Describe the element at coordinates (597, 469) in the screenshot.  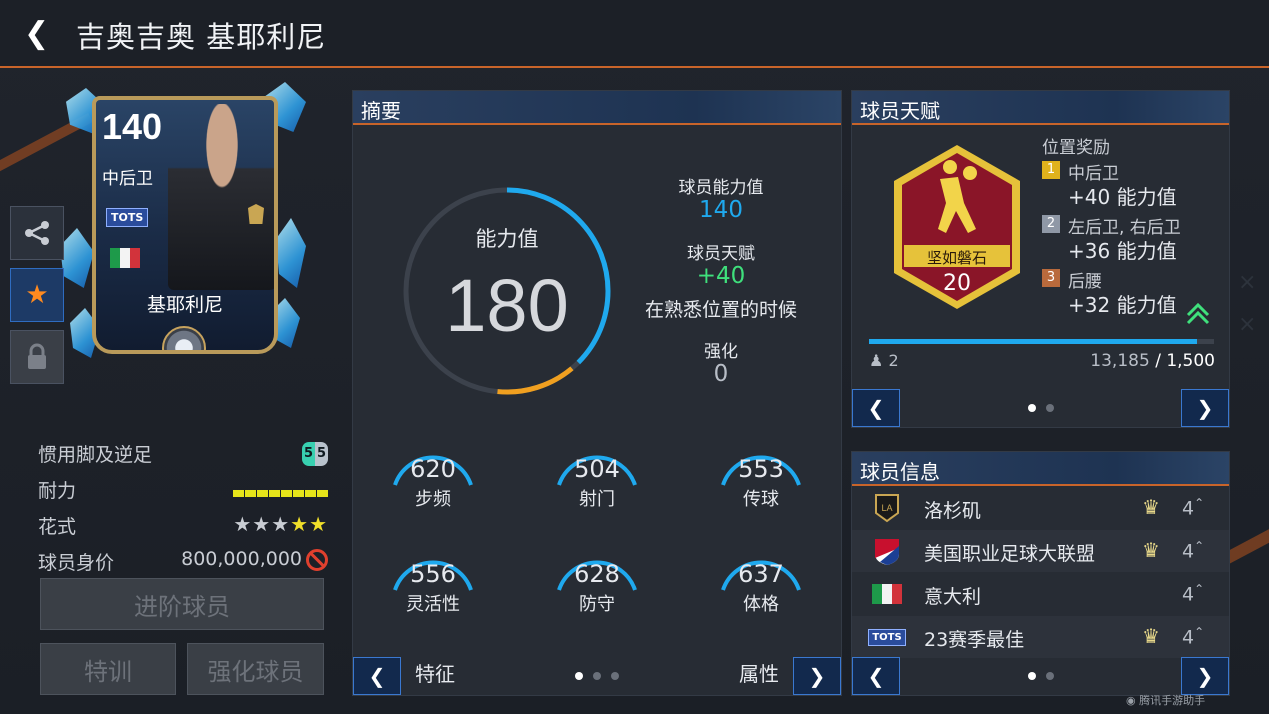
I see `attribute-value: 504` at that location.